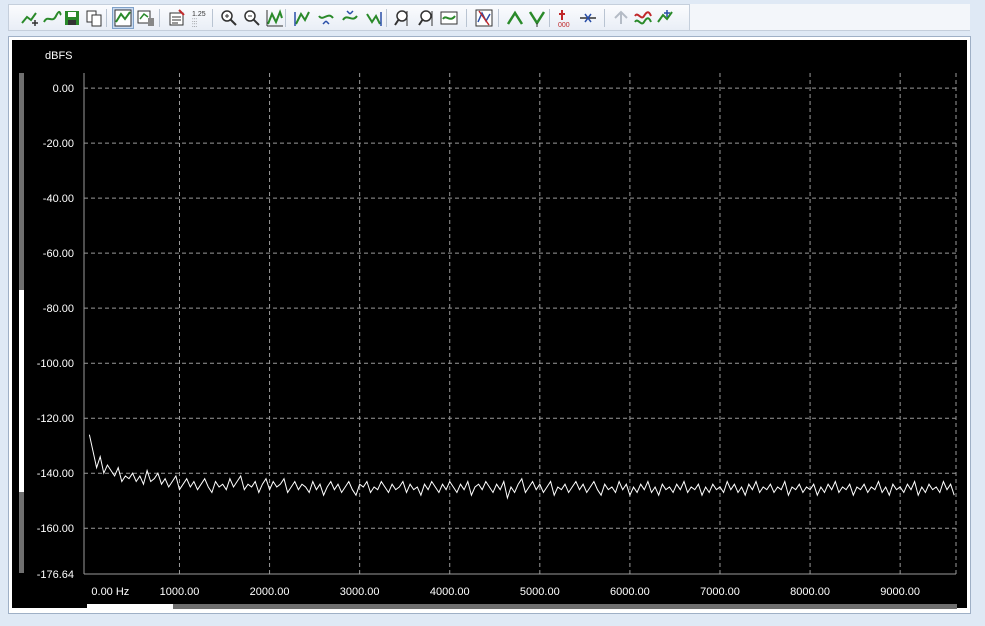  I want to click on trace-button, so click(484, 18).